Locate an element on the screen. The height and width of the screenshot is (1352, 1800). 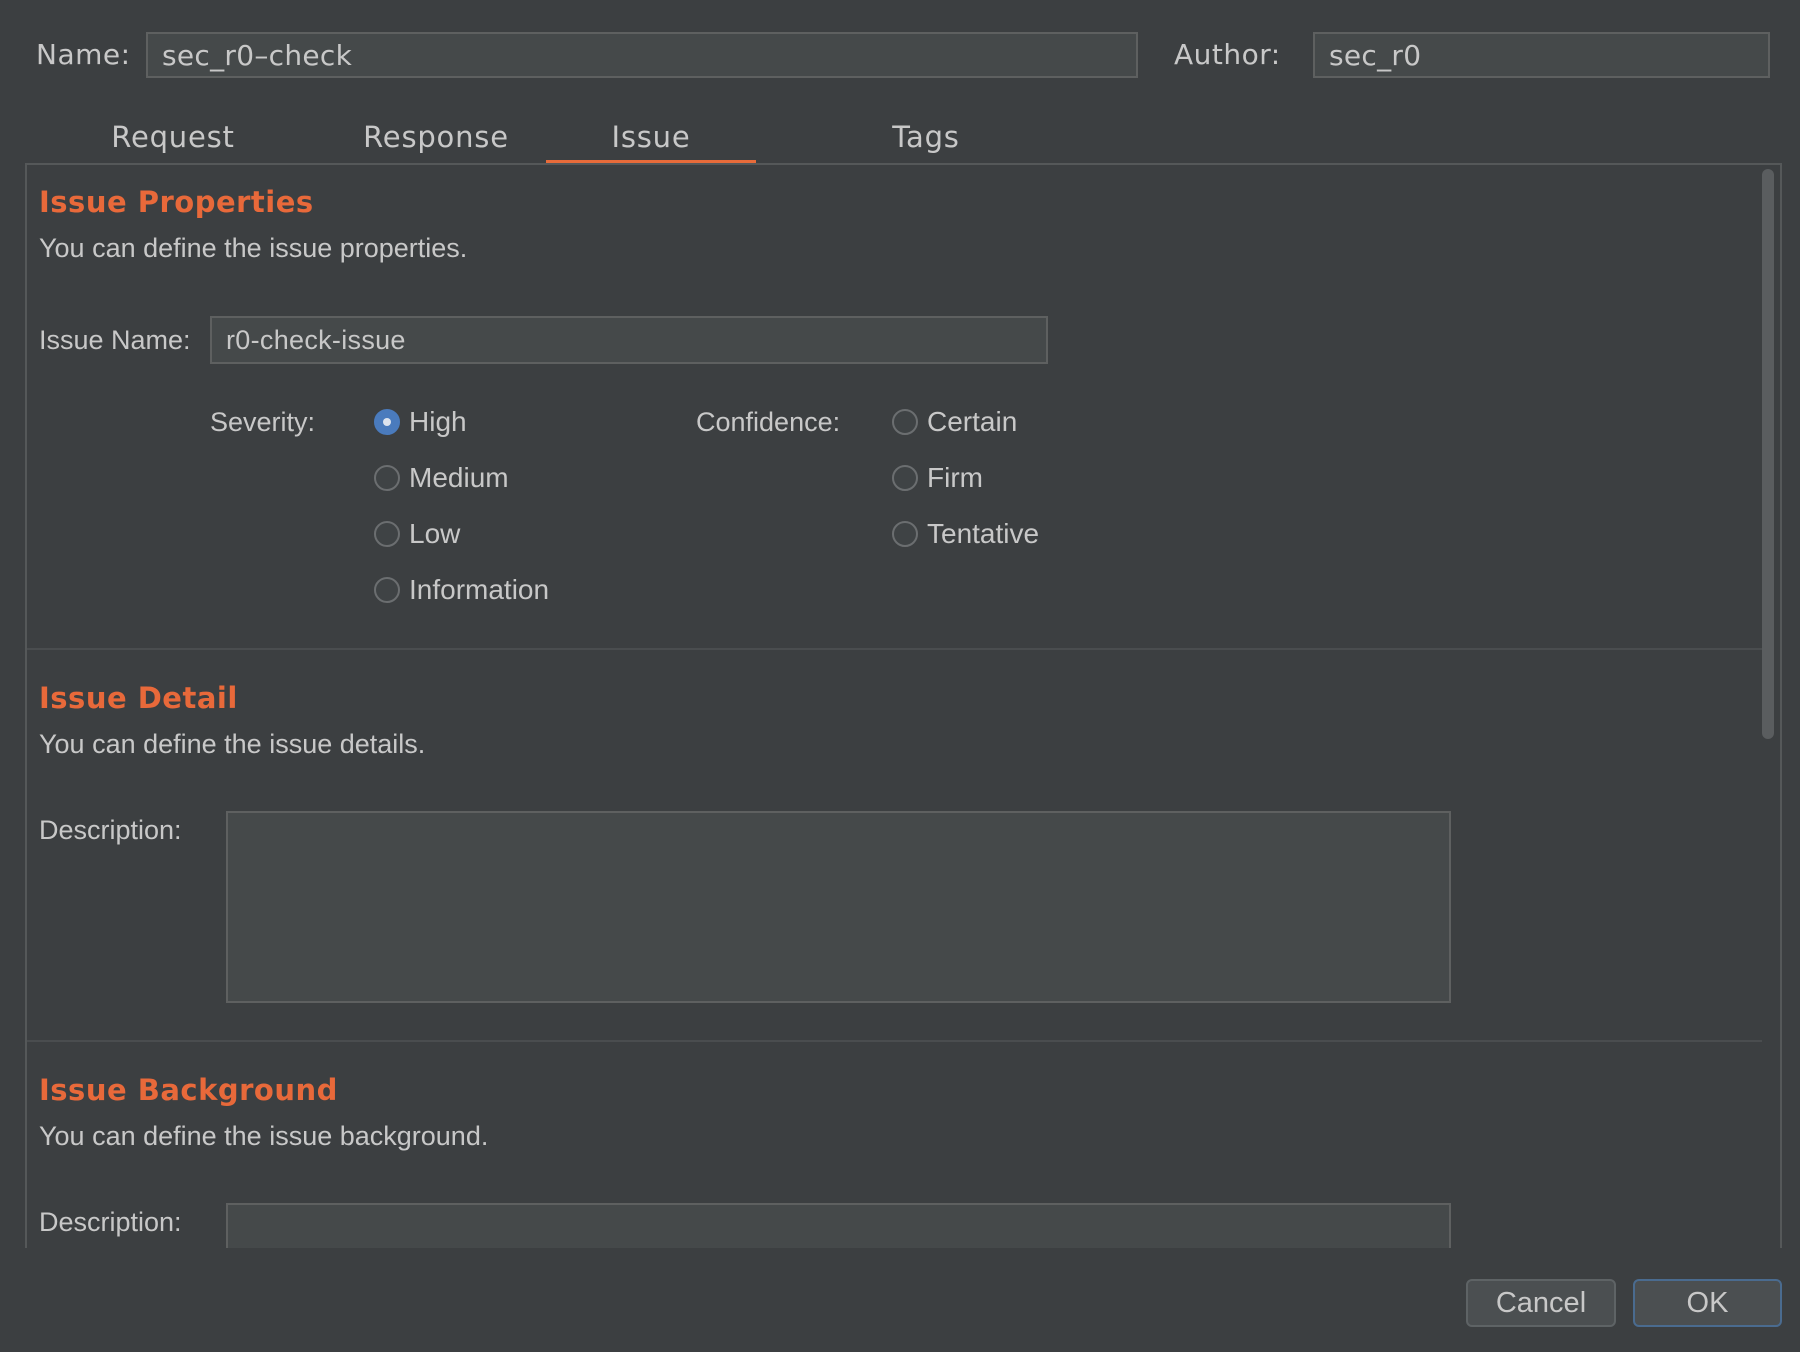
vertical-scrollbar is located at coordinates (1768, 708).